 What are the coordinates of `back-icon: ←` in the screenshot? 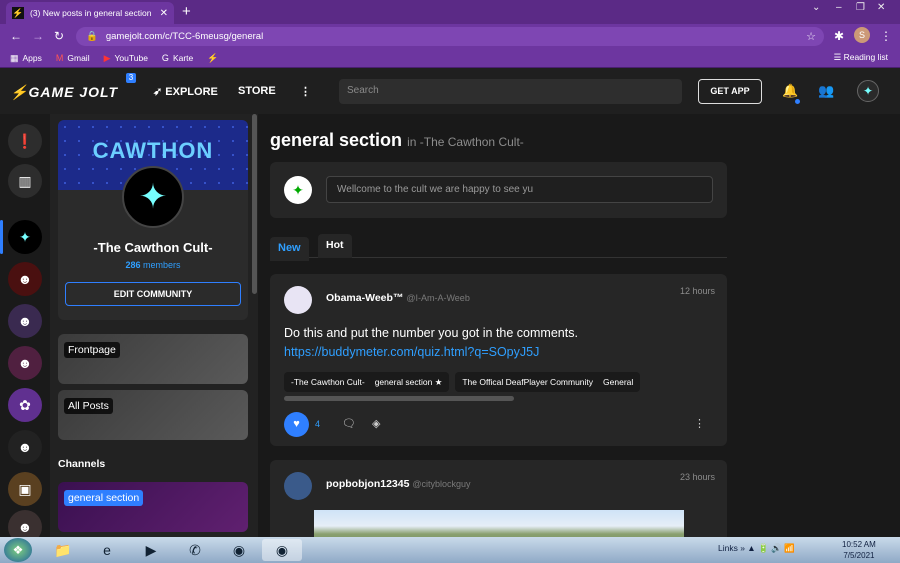 It's located at (16, 36).